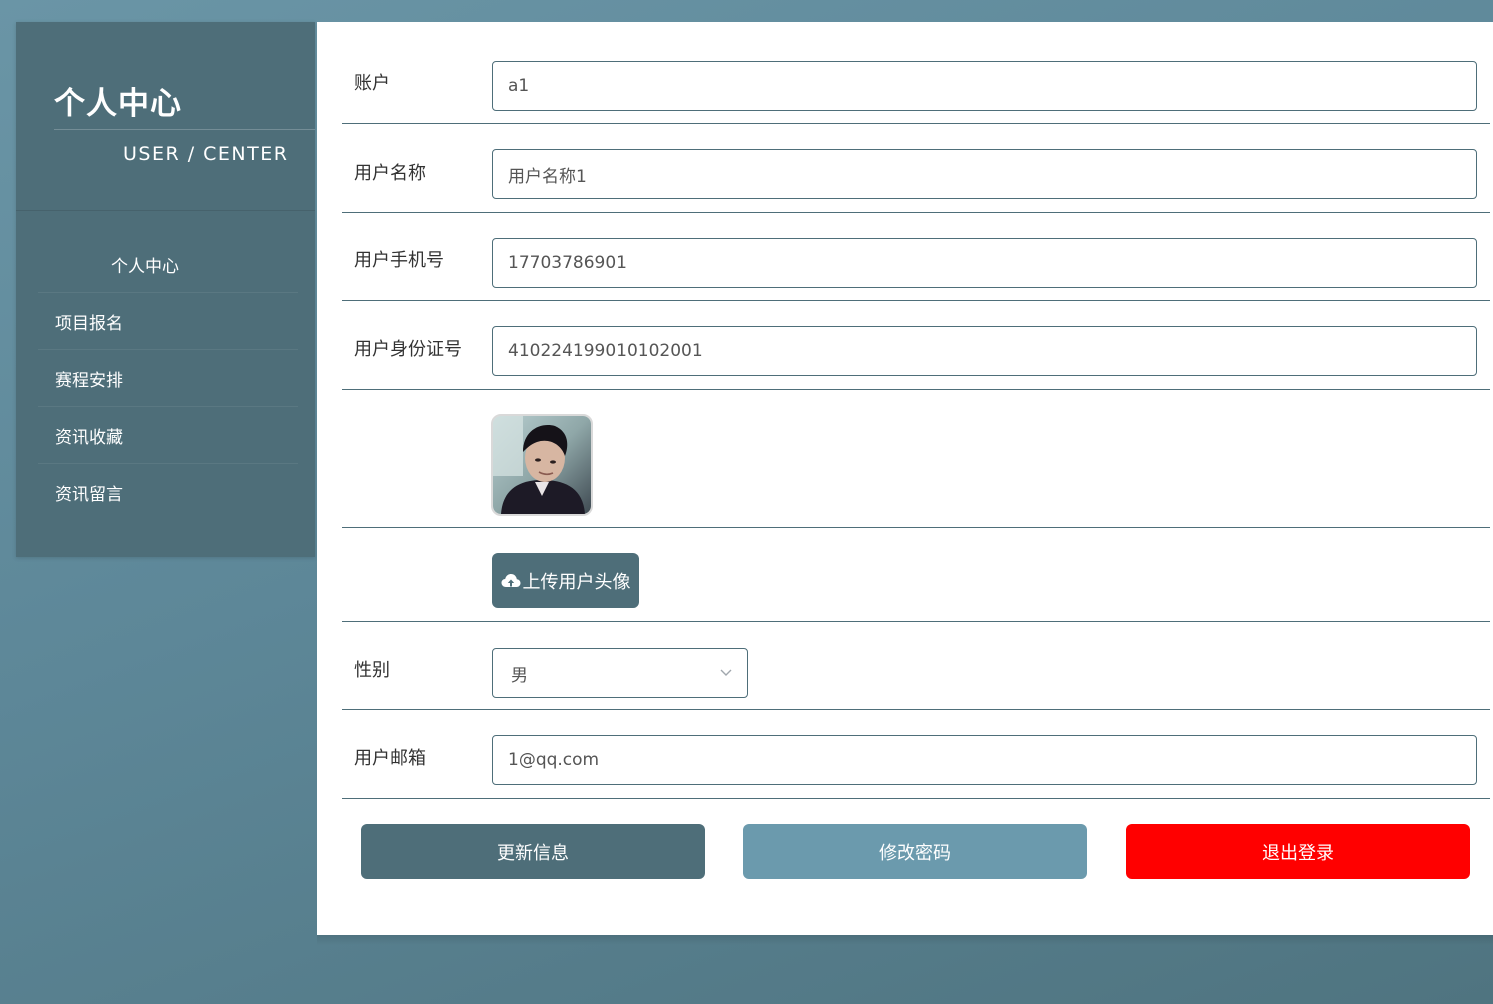  I want to click on cloud-upload-icon, so click(510, 580).